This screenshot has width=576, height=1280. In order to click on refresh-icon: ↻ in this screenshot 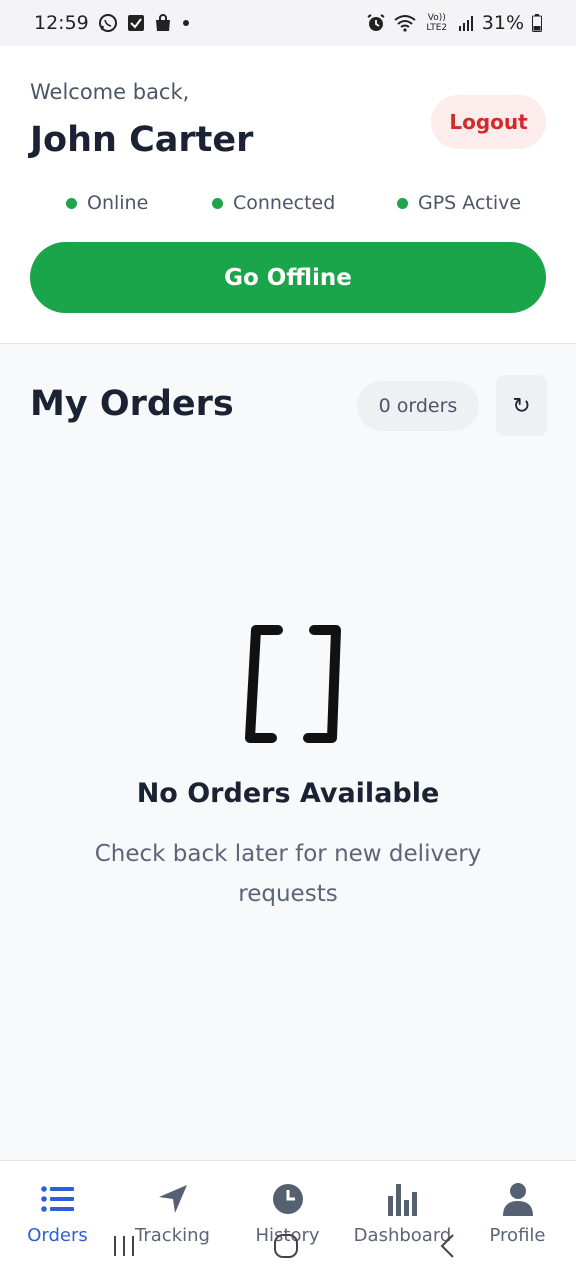, I will do `click(521, 405)`.